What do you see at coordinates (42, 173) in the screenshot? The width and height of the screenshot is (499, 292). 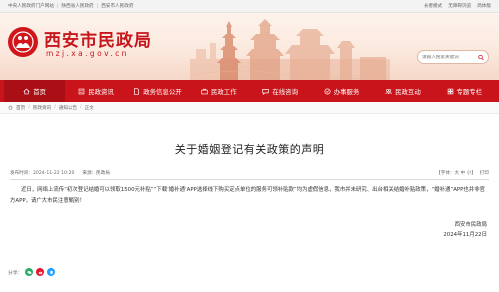 I see `publish-time: 发布时间：2024-11-22 10:20` at bounding box center [42, 173].